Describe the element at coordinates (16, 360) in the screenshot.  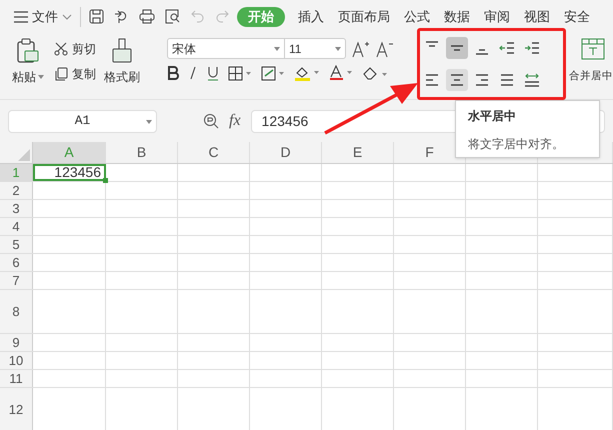
I see `row-header: 10` at that location.